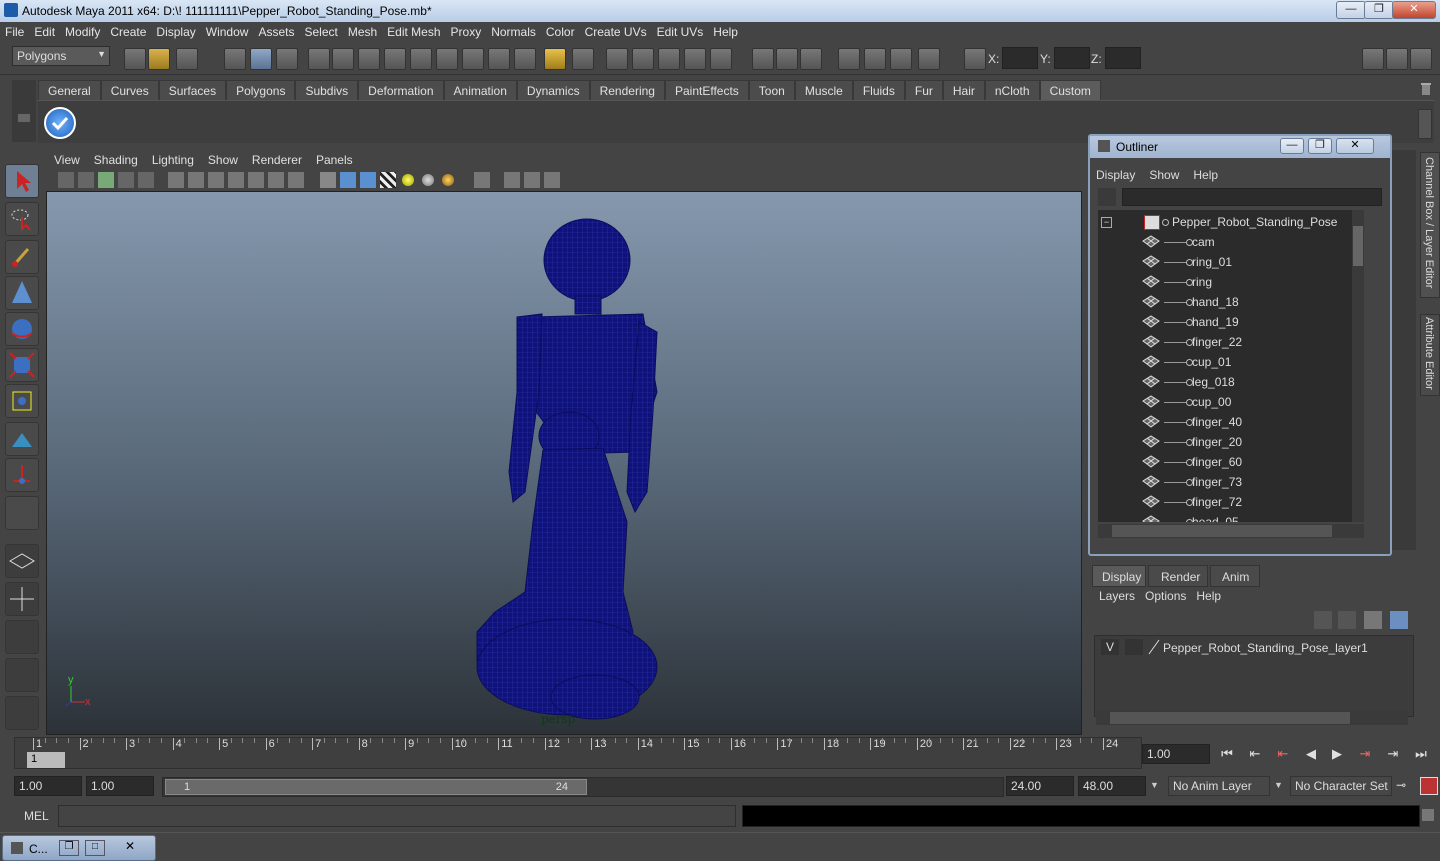 This screenshot has width=1440, height=861. What do you see at coordinates (376, 787) in the screenshot?
I see `range-bar: 1 24` at bounding box center [376, 787].